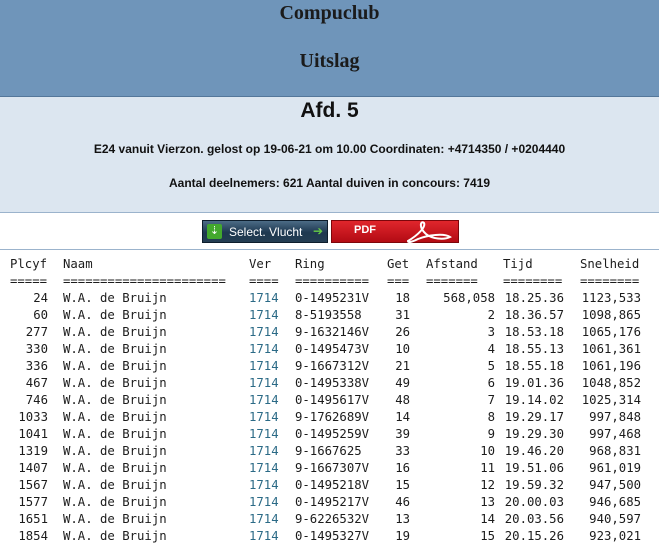 The image size is (659, 553). I want to click on cell-get: 16, so click(402, 468).